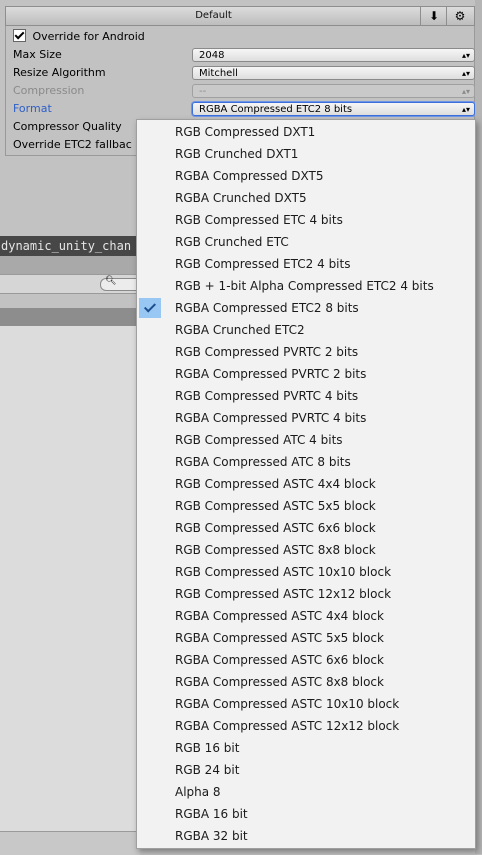 Image resolution: width=482 pixels, height=855 pixels. I want to click on max-size-label: Max Size, so click(37, 54).